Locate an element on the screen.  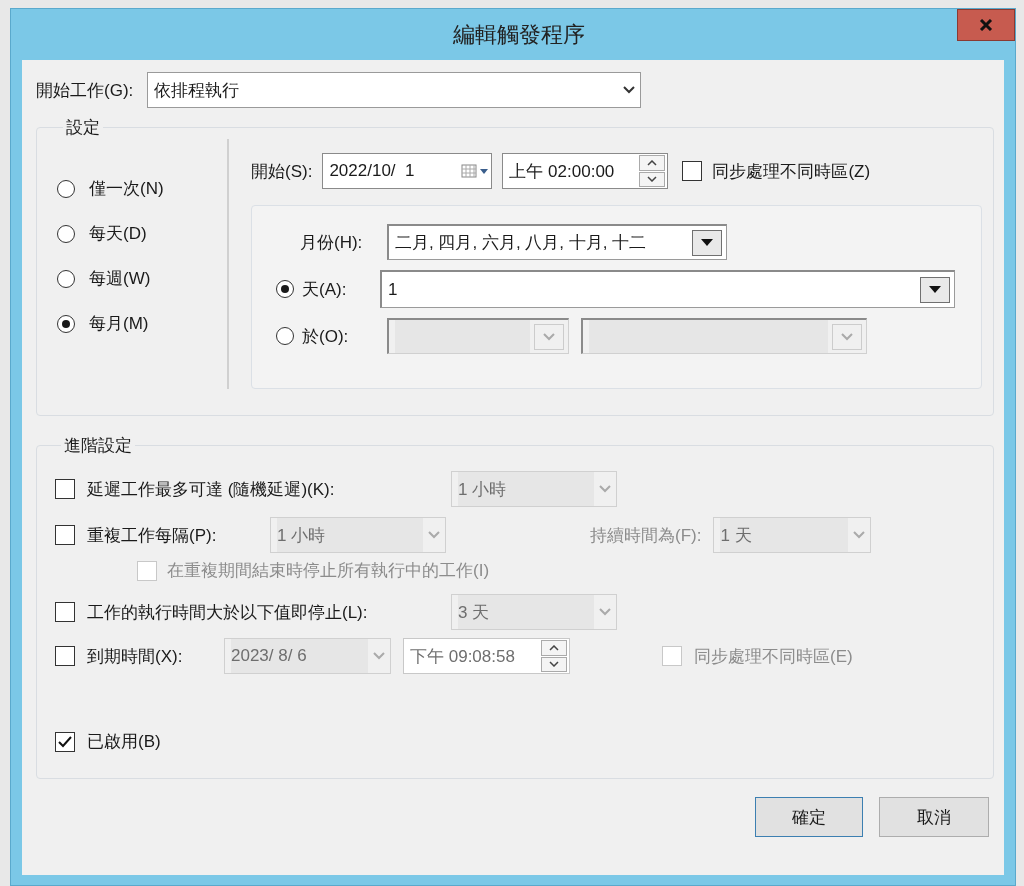
radio-label: 天(A): is located at coordinates (324, 289).